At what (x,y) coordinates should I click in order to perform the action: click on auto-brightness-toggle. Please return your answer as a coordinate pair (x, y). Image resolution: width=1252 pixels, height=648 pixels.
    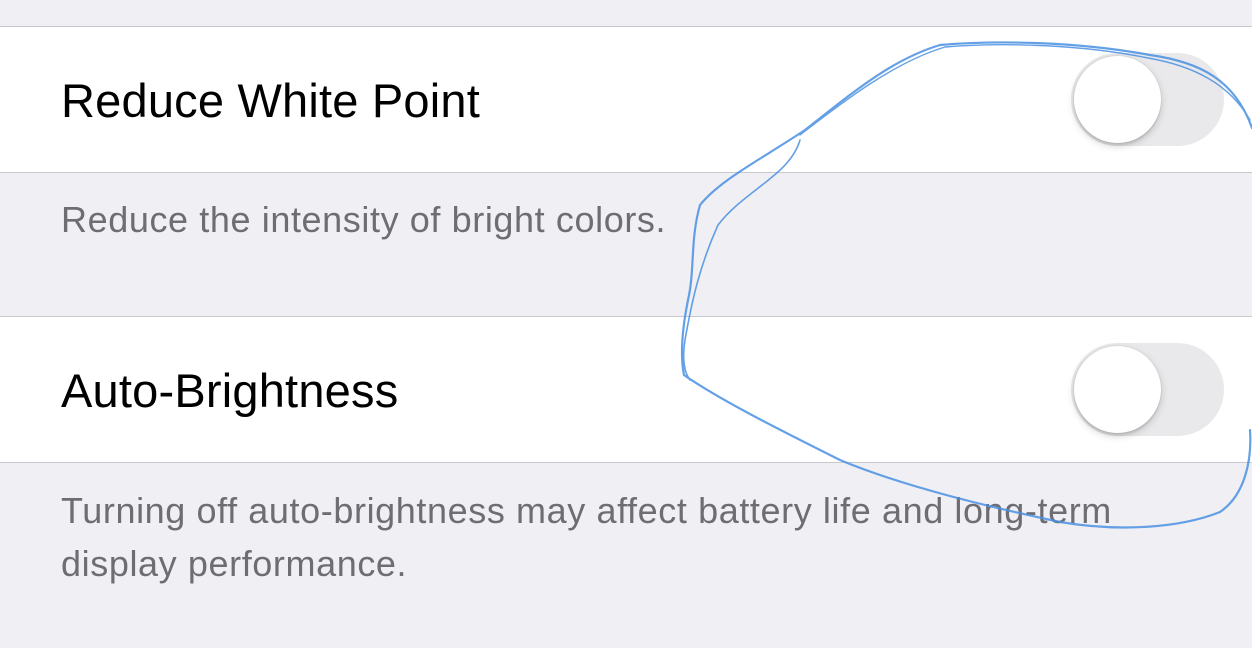
    Looking at the image, I should click on (1147, 389).